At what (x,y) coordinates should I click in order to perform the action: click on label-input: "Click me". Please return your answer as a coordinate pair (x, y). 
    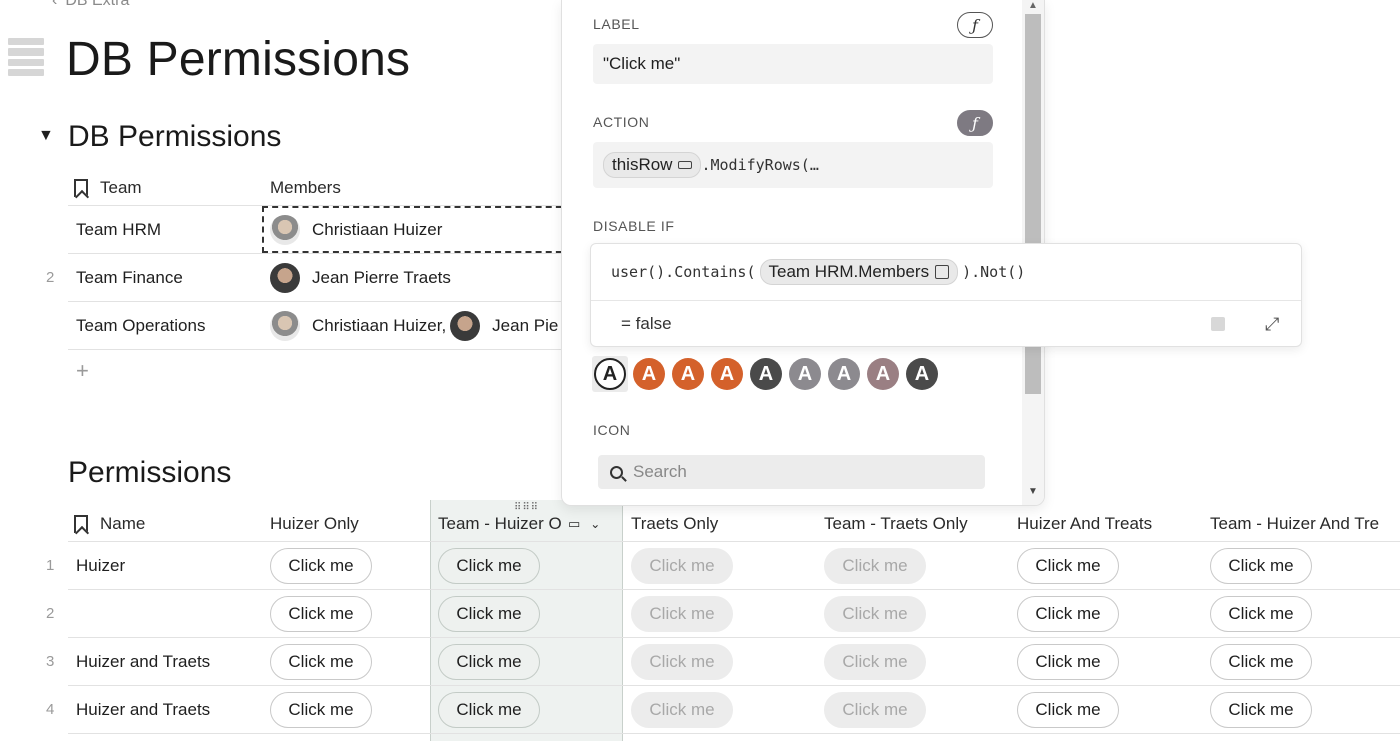
    Looking at the image, I should click on (793, 64).